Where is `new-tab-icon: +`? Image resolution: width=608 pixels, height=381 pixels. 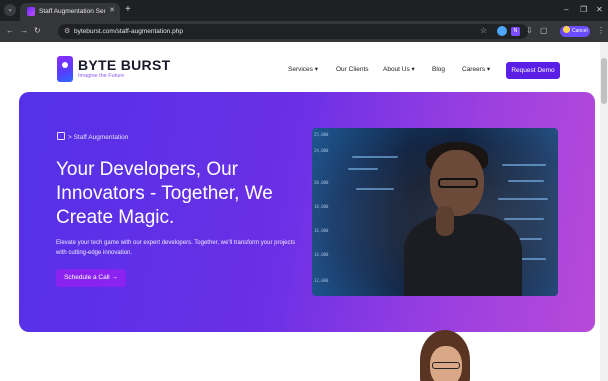 new-tab-icon: + is located at coordinates (128, 10).